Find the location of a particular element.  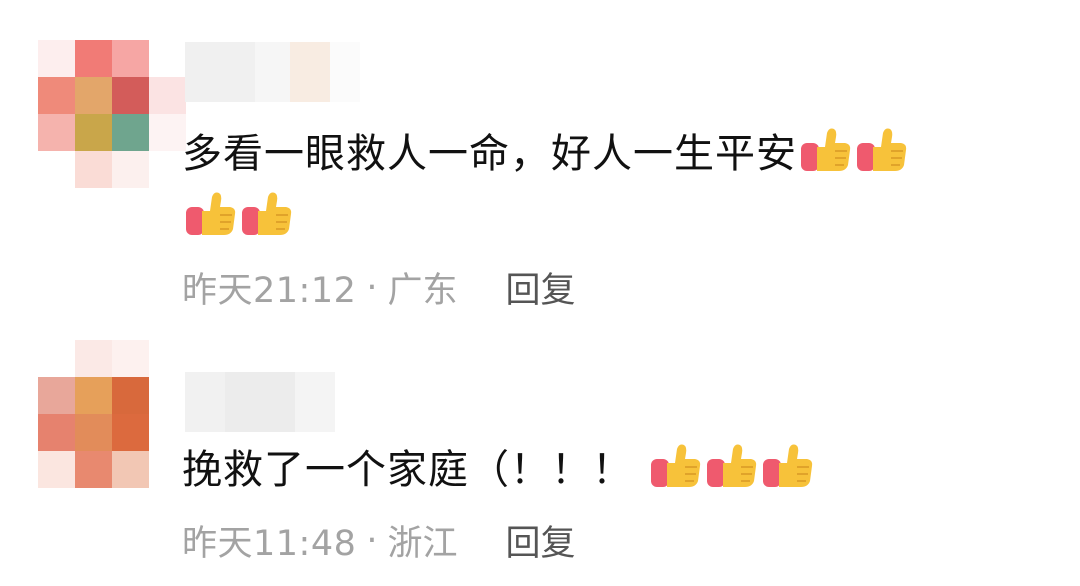

comment-meta: 昨天21:12 · 广东 回复 is located at coordinates (379, 287).